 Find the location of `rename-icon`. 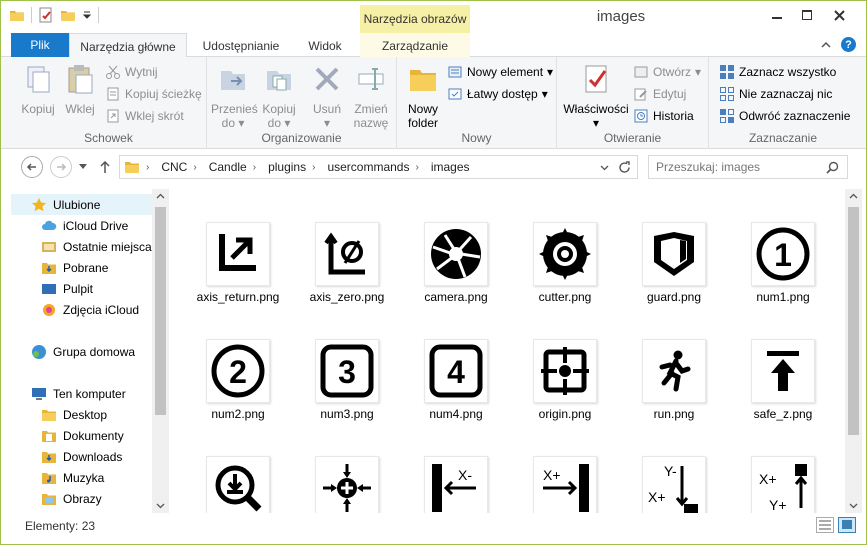

rename-icon is located at coordinates (371, 79).